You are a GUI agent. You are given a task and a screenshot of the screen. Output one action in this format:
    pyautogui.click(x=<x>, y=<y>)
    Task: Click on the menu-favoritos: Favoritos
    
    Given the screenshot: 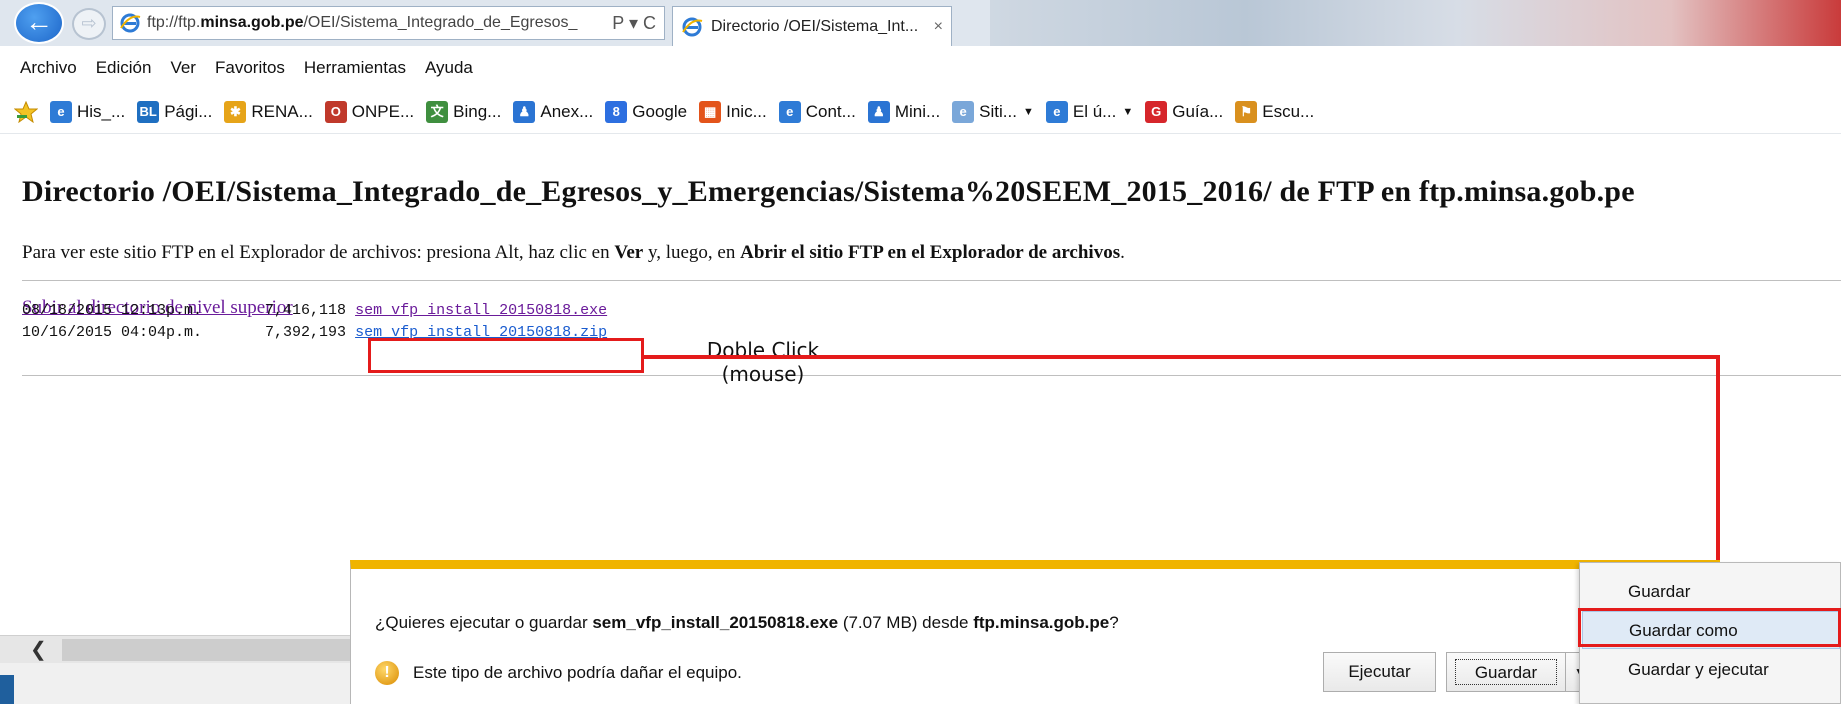 What is the action you would take?
    pyautogui.click(x=250, y=68)
    